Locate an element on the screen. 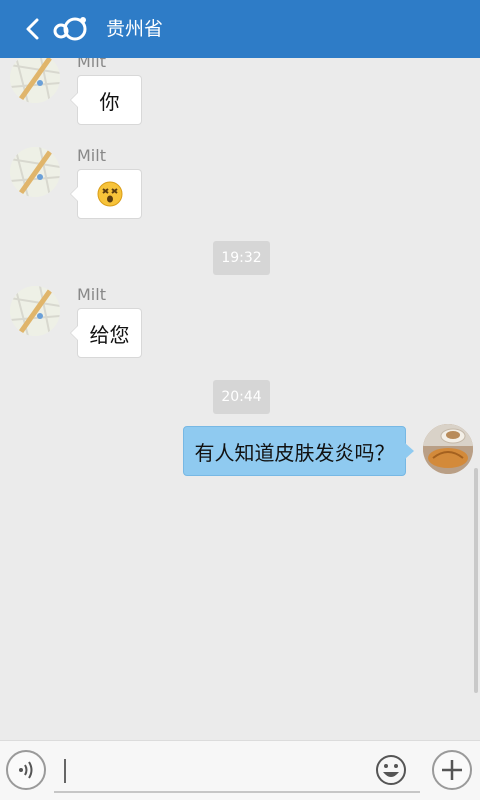 The height and width of the screenshot is (800, 480). input-bar is located at coordinates (240, 770).